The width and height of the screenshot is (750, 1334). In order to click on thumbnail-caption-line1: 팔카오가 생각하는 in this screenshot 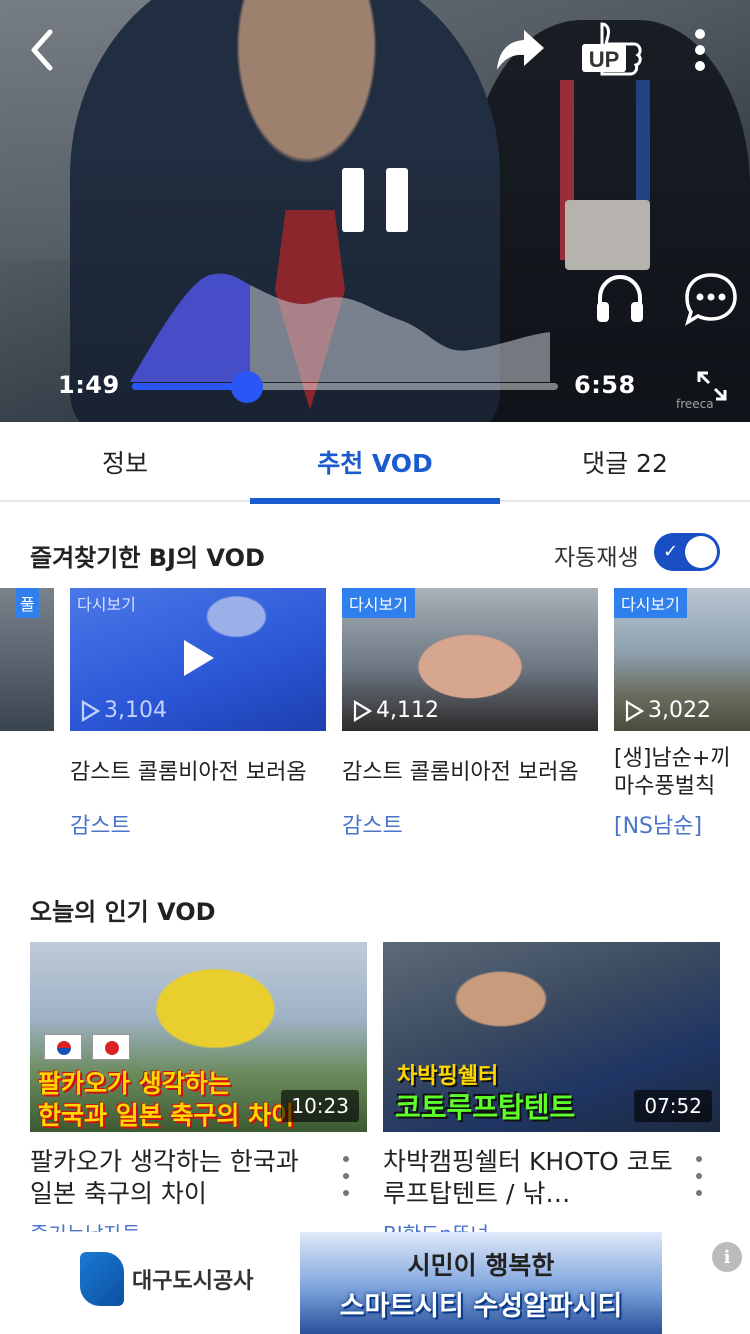, I will do `click(134, 1083)`.